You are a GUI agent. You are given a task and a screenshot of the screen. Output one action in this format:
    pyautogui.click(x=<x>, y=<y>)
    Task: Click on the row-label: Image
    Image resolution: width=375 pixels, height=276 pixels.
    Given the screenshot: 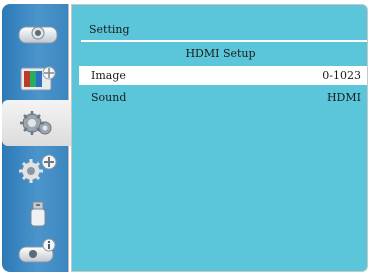 What is the action you would take?
    pyautogui.click(x=108, y=75)
    